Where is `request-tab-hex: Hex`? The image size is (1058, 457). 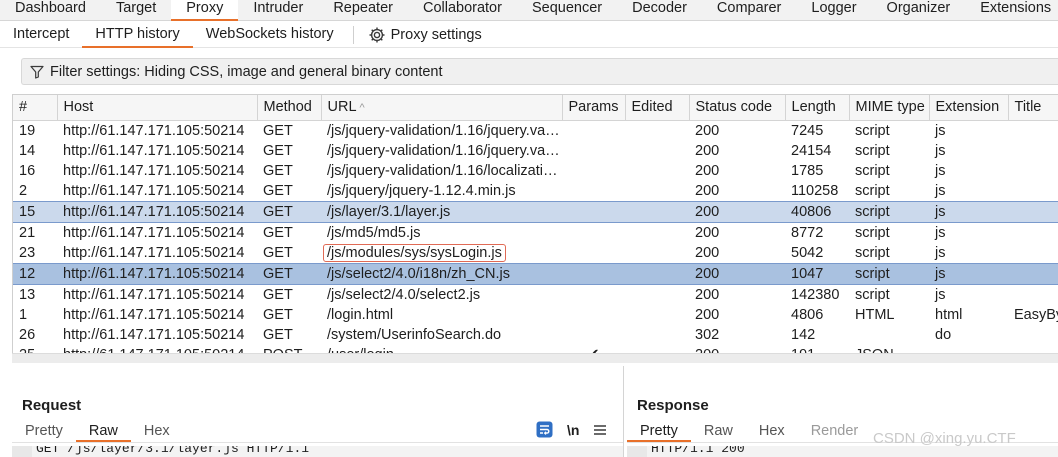 request-tab-hex: Hex is located at coordinates (157, 431).